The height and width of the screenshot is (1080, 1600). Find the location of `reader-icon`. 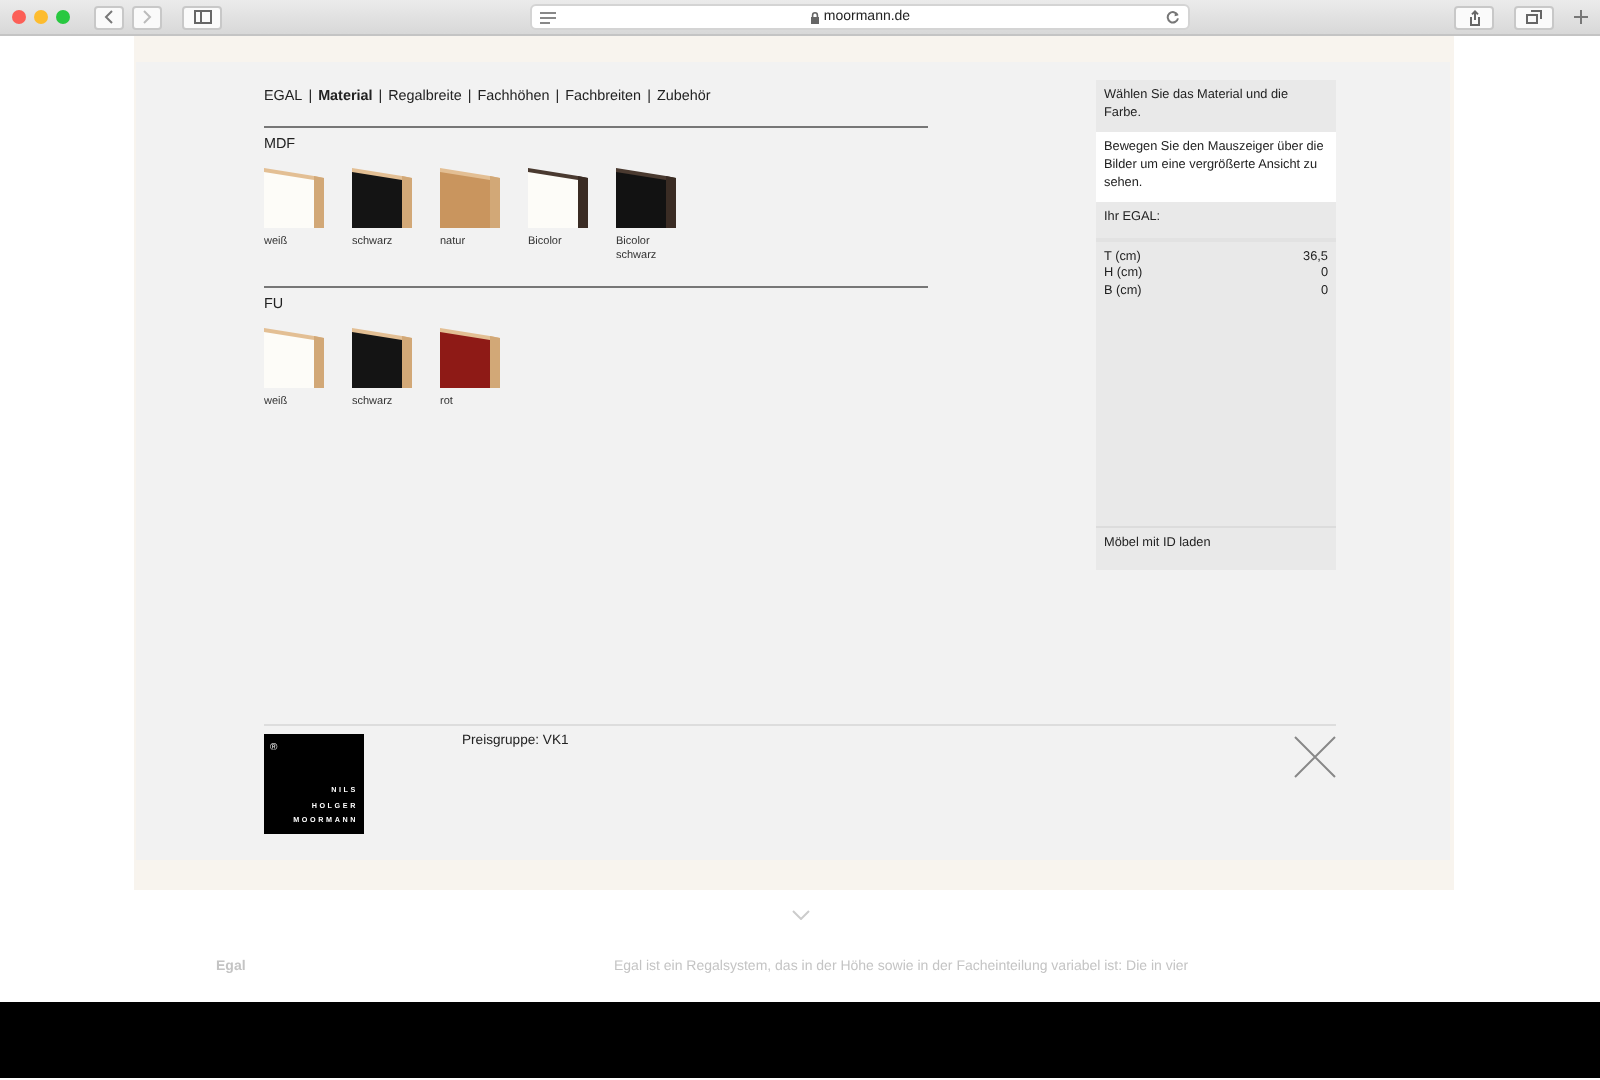

reader-icon is located at coordinates (548, 17).